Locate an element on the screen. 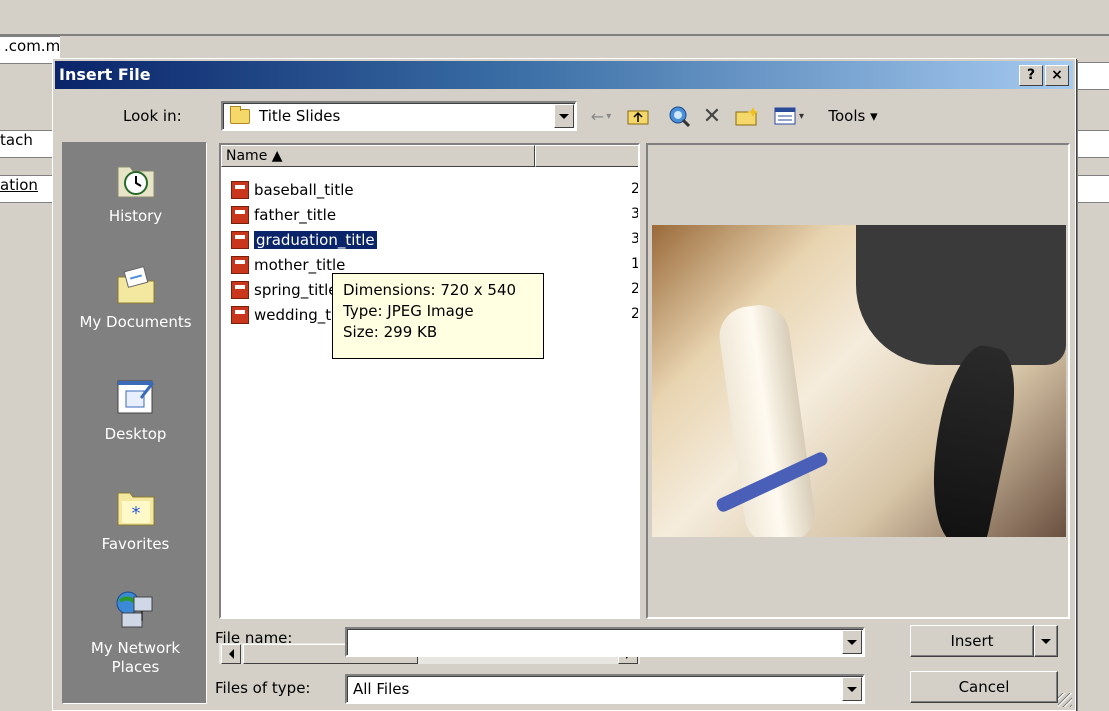  preview-graduation-cap is located at coordinates (961, 295).